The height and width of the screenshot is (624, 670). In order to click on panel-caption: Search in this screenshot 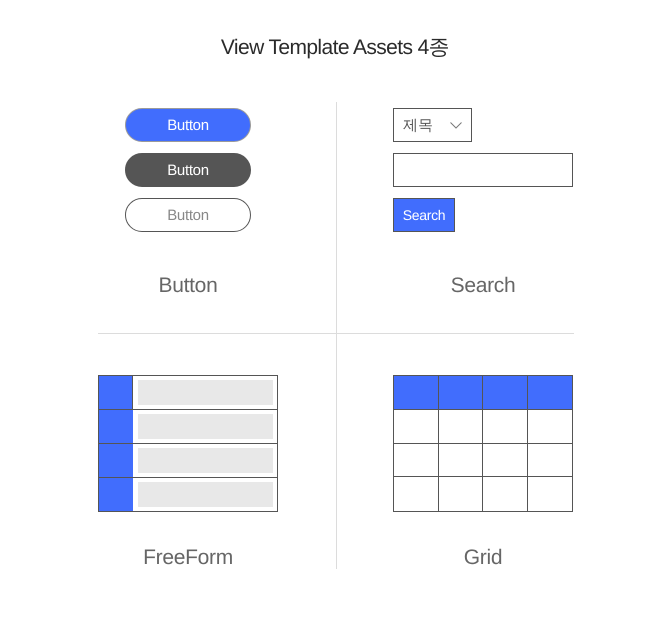, I will do `click(483, 286)`.